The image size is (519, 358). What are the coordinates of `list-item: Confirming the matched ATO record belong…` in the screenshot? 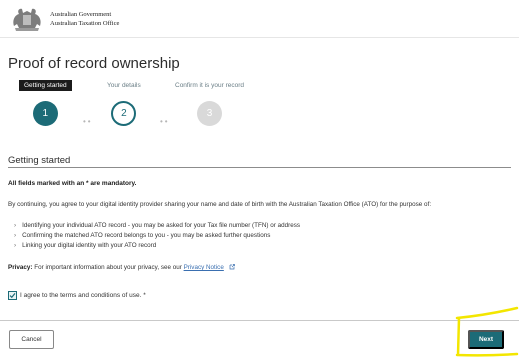 It's located at (157, 236).